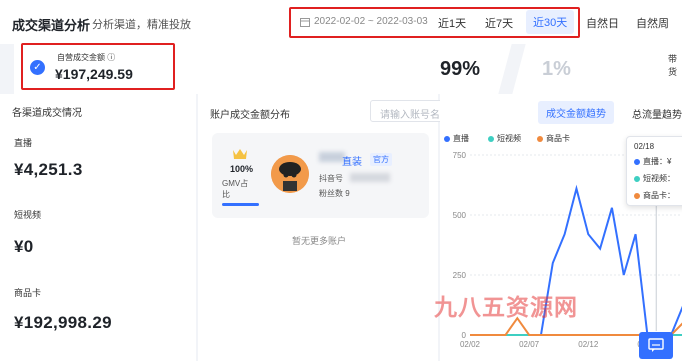  I want to click on self-operated-percent: 99%, so click(460, 69).